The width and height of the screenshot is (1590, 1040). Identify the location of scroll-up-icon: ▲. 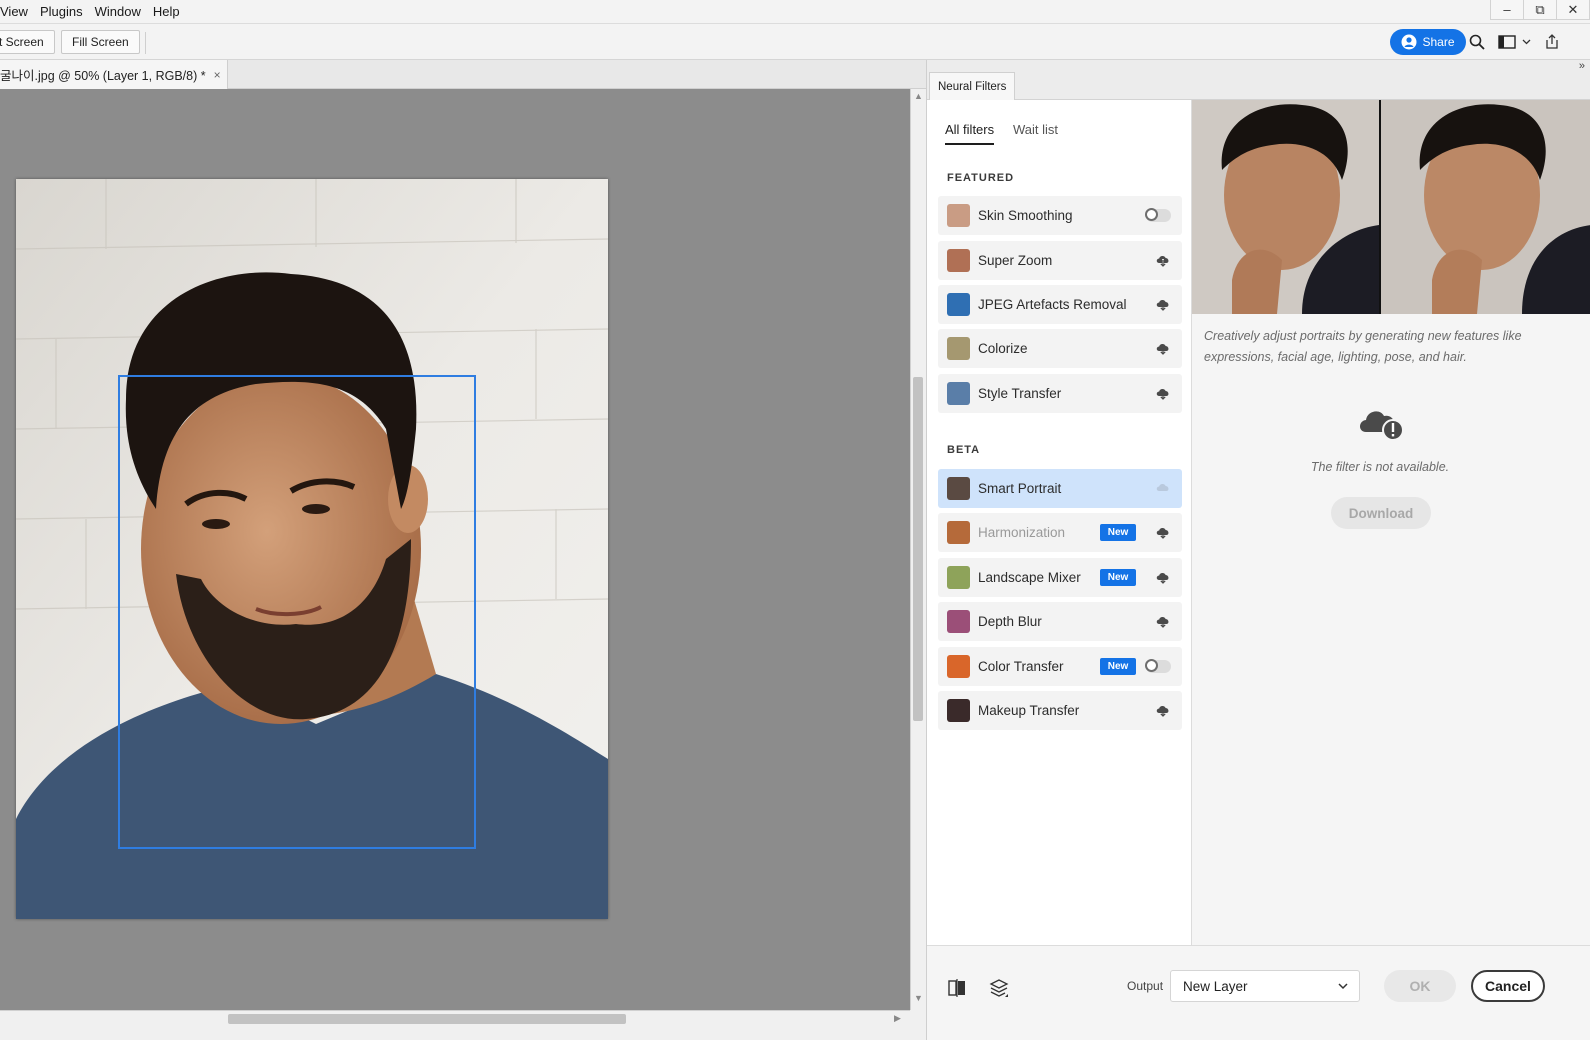
(918, 96).